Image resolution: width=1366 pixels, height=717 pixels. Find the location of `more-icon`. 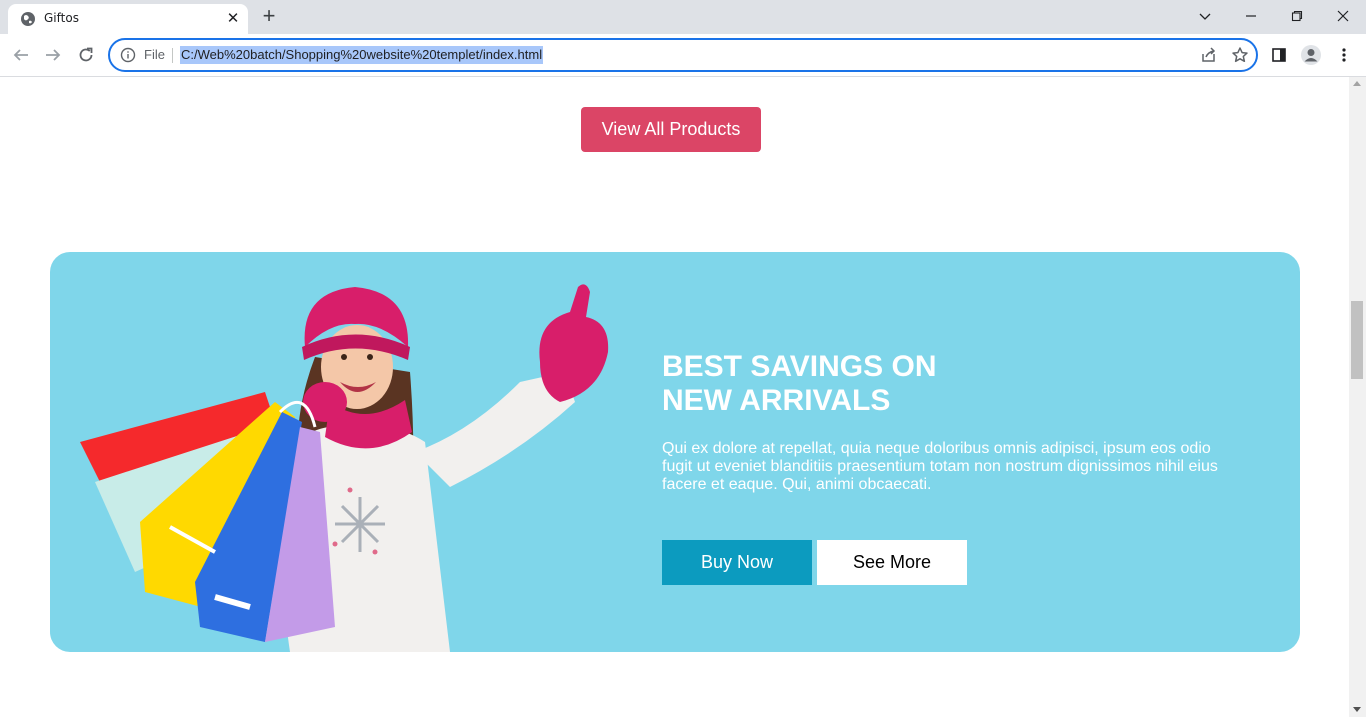

more-icon is located at coordinates (1344, 55).